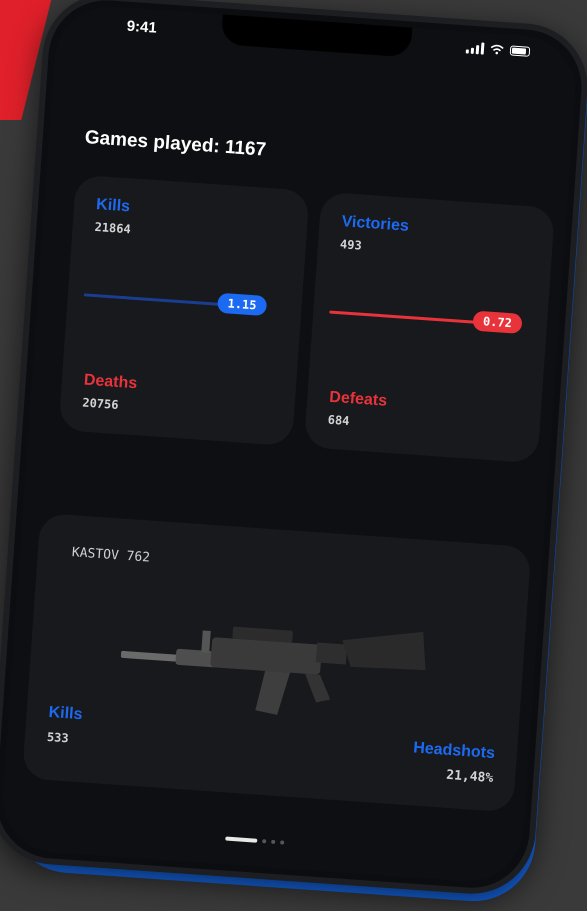  What do you see at coordinates (110, 382) in the screenshot?
I see `deaths-label: Deaths` at bounding box center [110, 382].